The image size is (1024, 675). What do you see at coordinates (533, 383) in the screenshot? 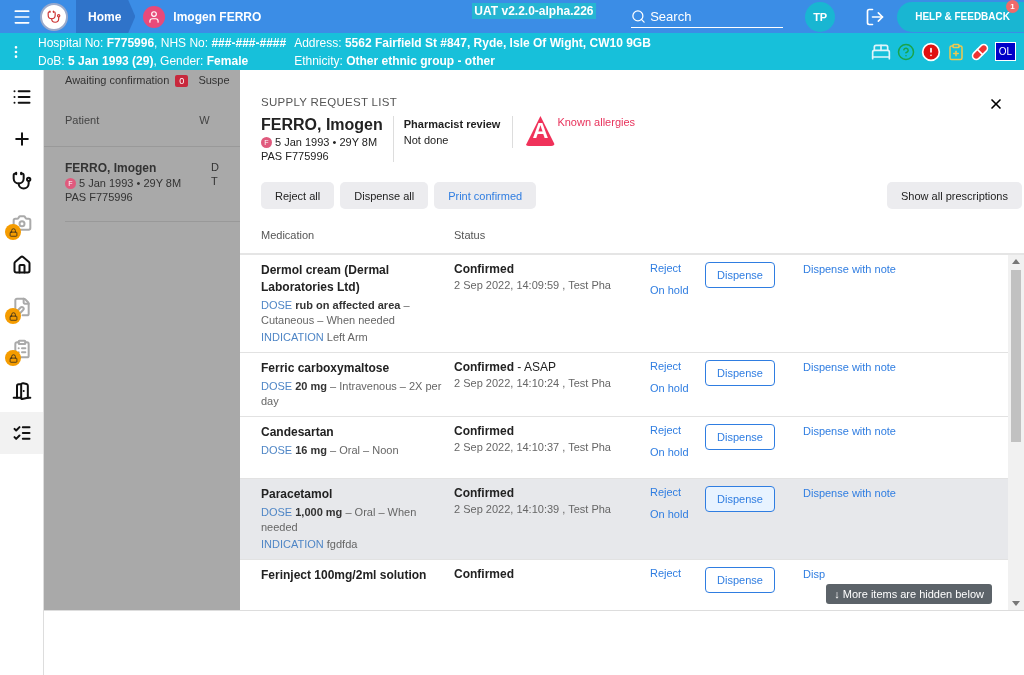
I see `status-date: 2 Sep 2022, 14:10:24 , Test Pha` at bounding box center [533, 383].